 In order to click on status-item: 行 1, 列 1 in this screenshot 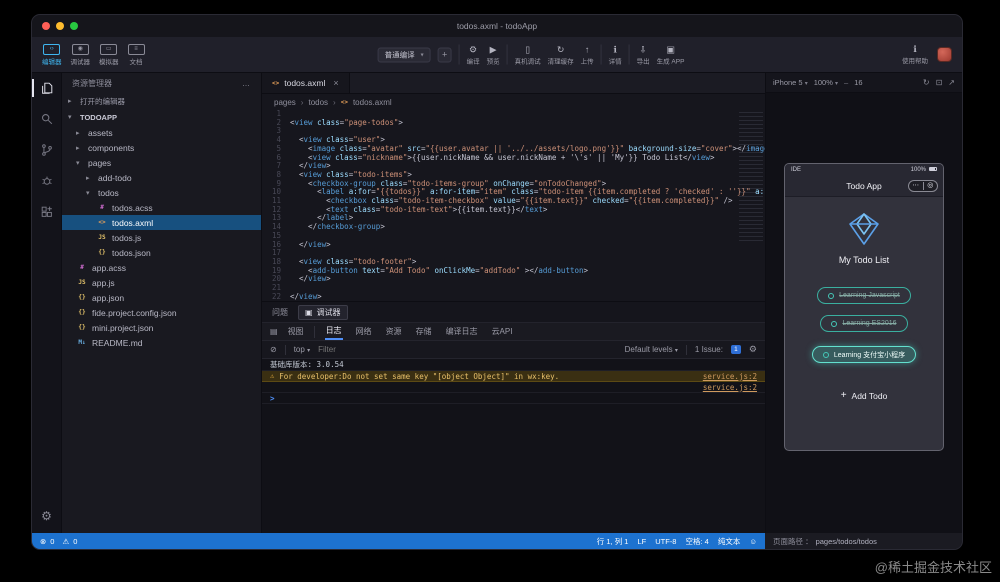, I will do `click(613, 541)`.